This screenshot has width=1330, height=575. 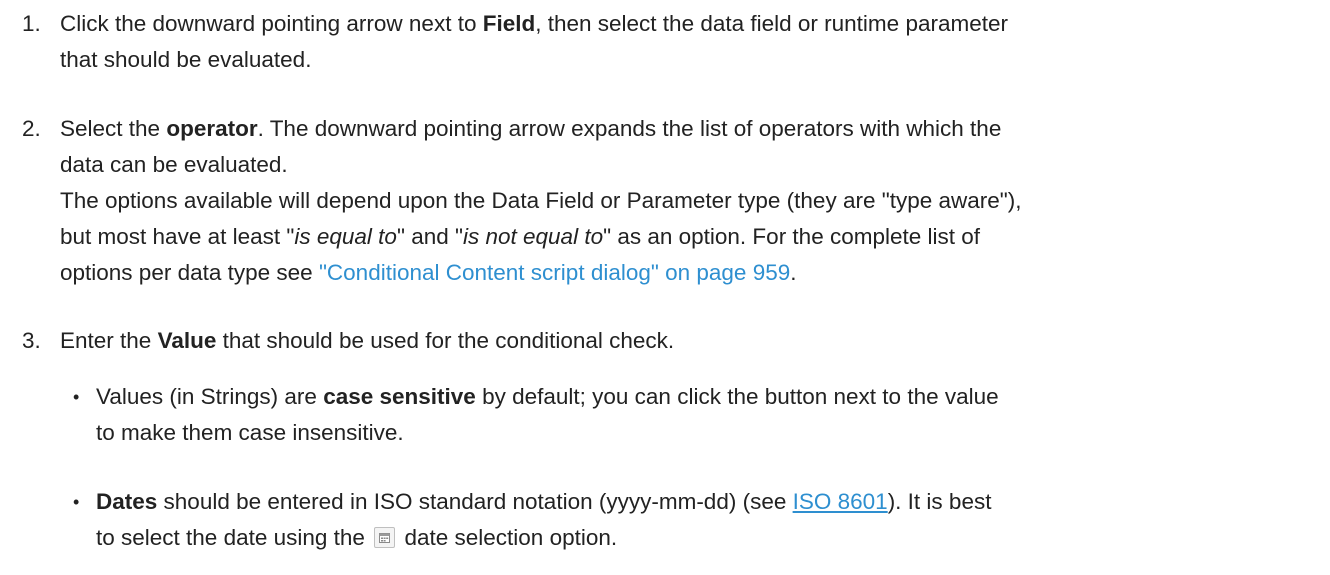 What do you see at coordinates (939, 501) in the screenshot?
I see `bullet-text: ). It is best` at bounding box center [939, 501].